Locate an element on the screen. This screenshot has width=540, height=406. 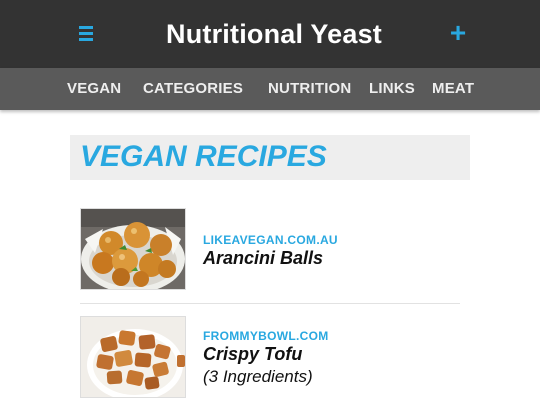
recipe-subtitle: (3 Ingredients) is located at coordinates (258, 376).